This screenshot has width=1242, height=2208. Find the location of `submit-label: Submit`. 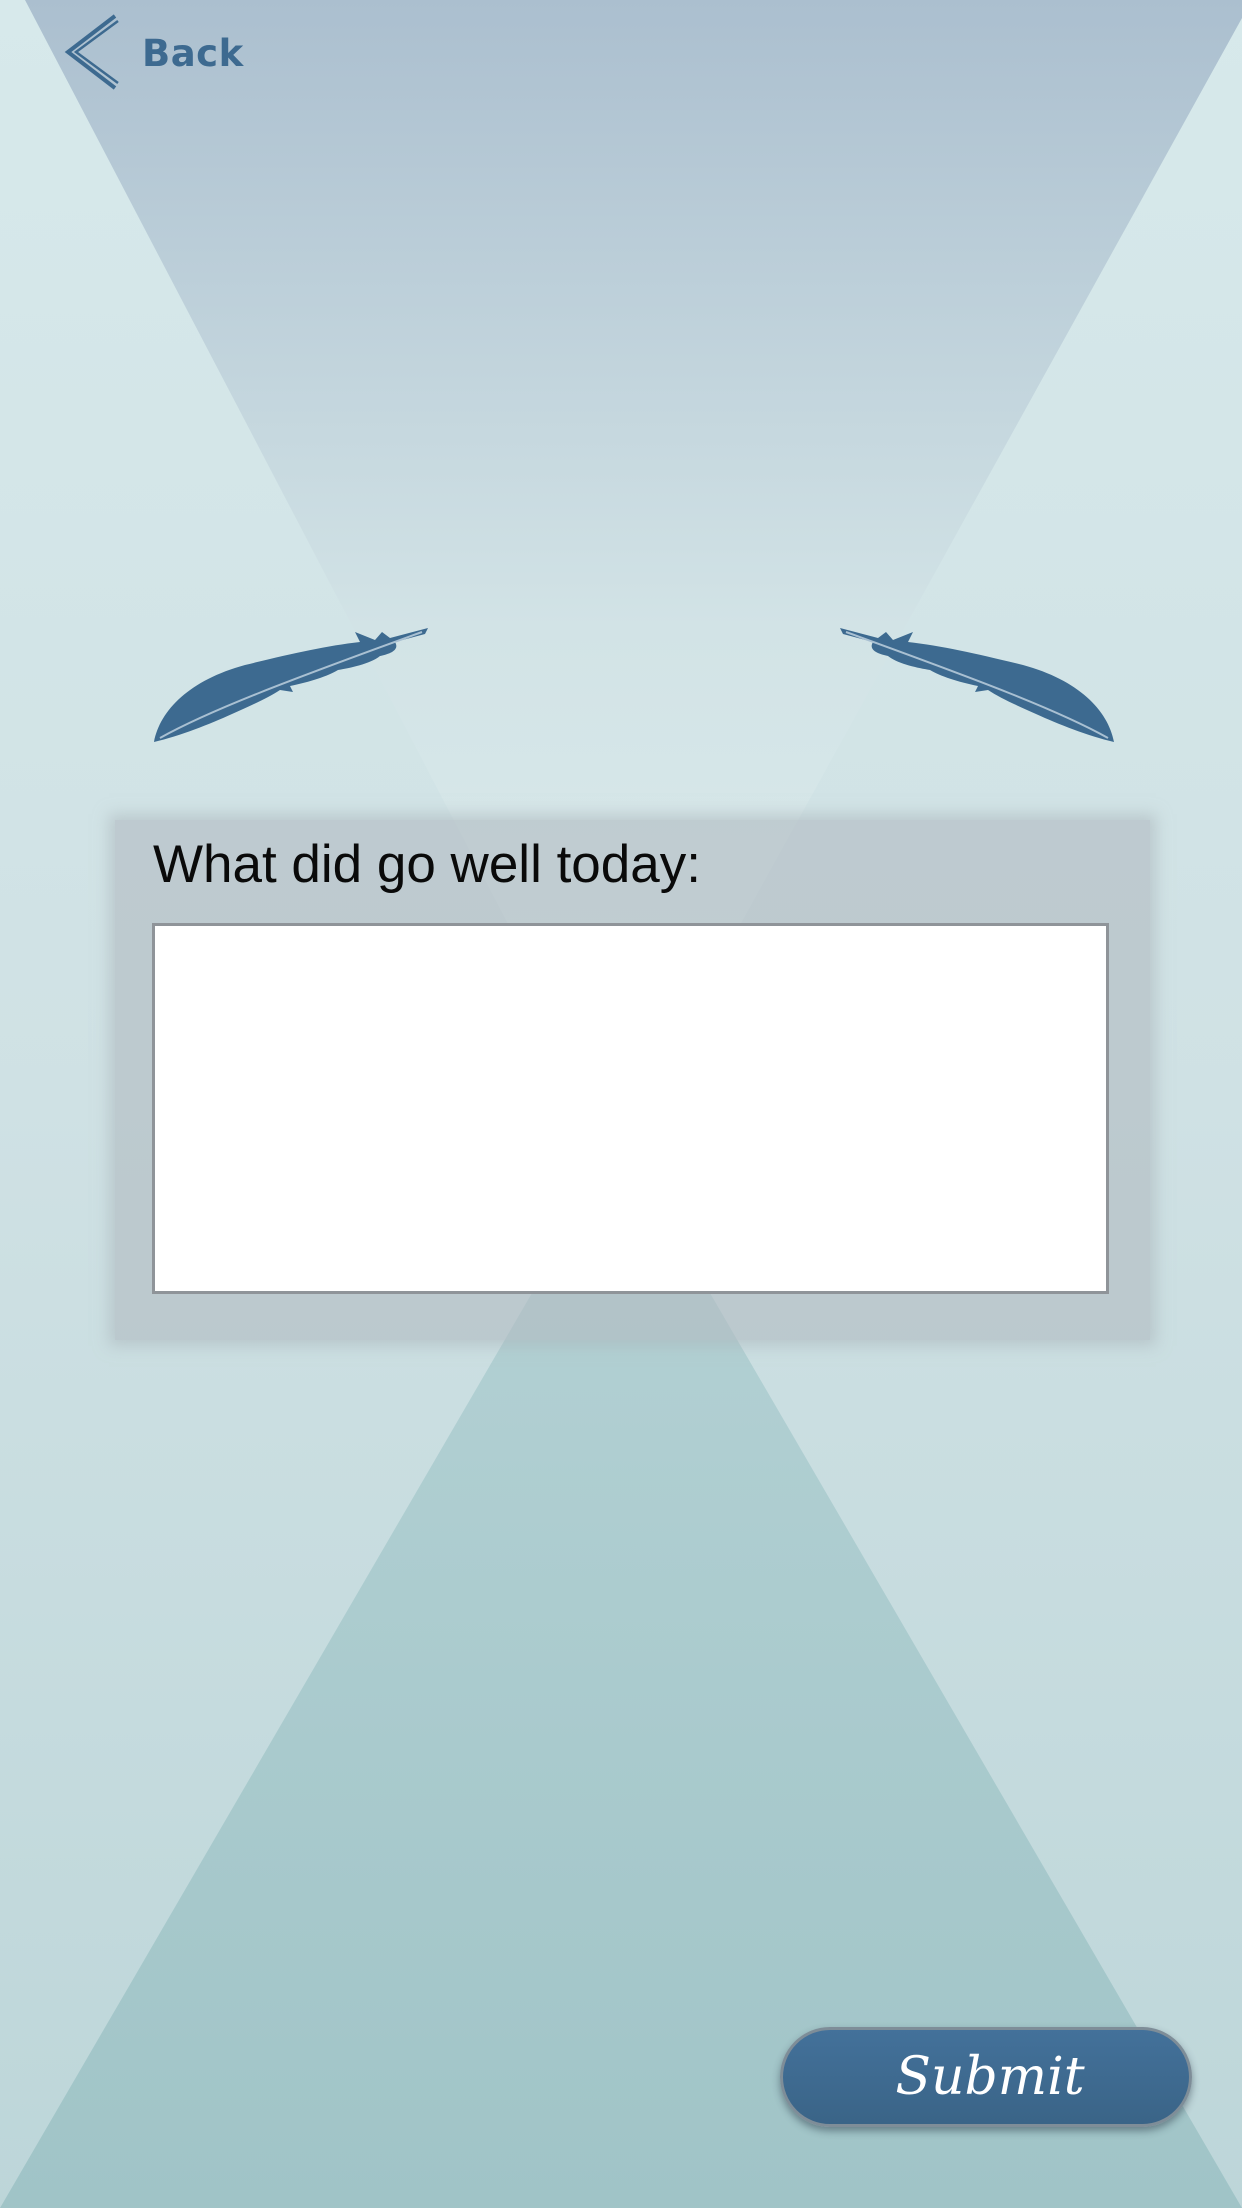

submit-label: Submit is located at coordinates (990, 2077).